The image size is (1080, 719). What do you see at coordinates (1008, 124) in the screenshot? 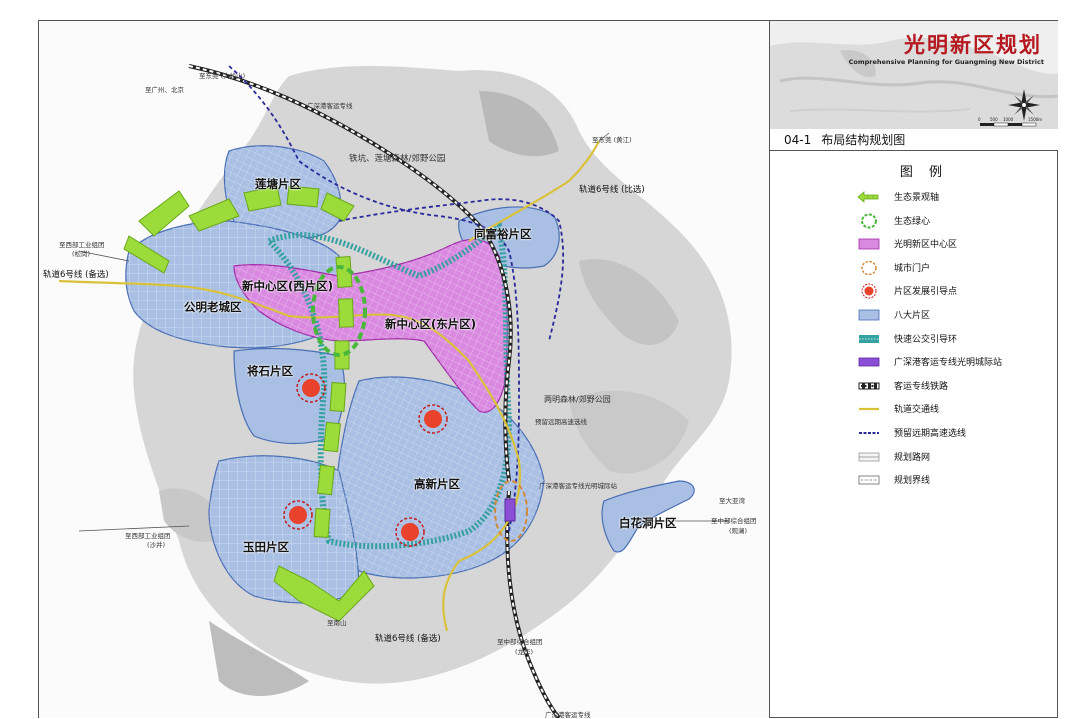
I see `scale-bar` at bounding box center [1008, 124].